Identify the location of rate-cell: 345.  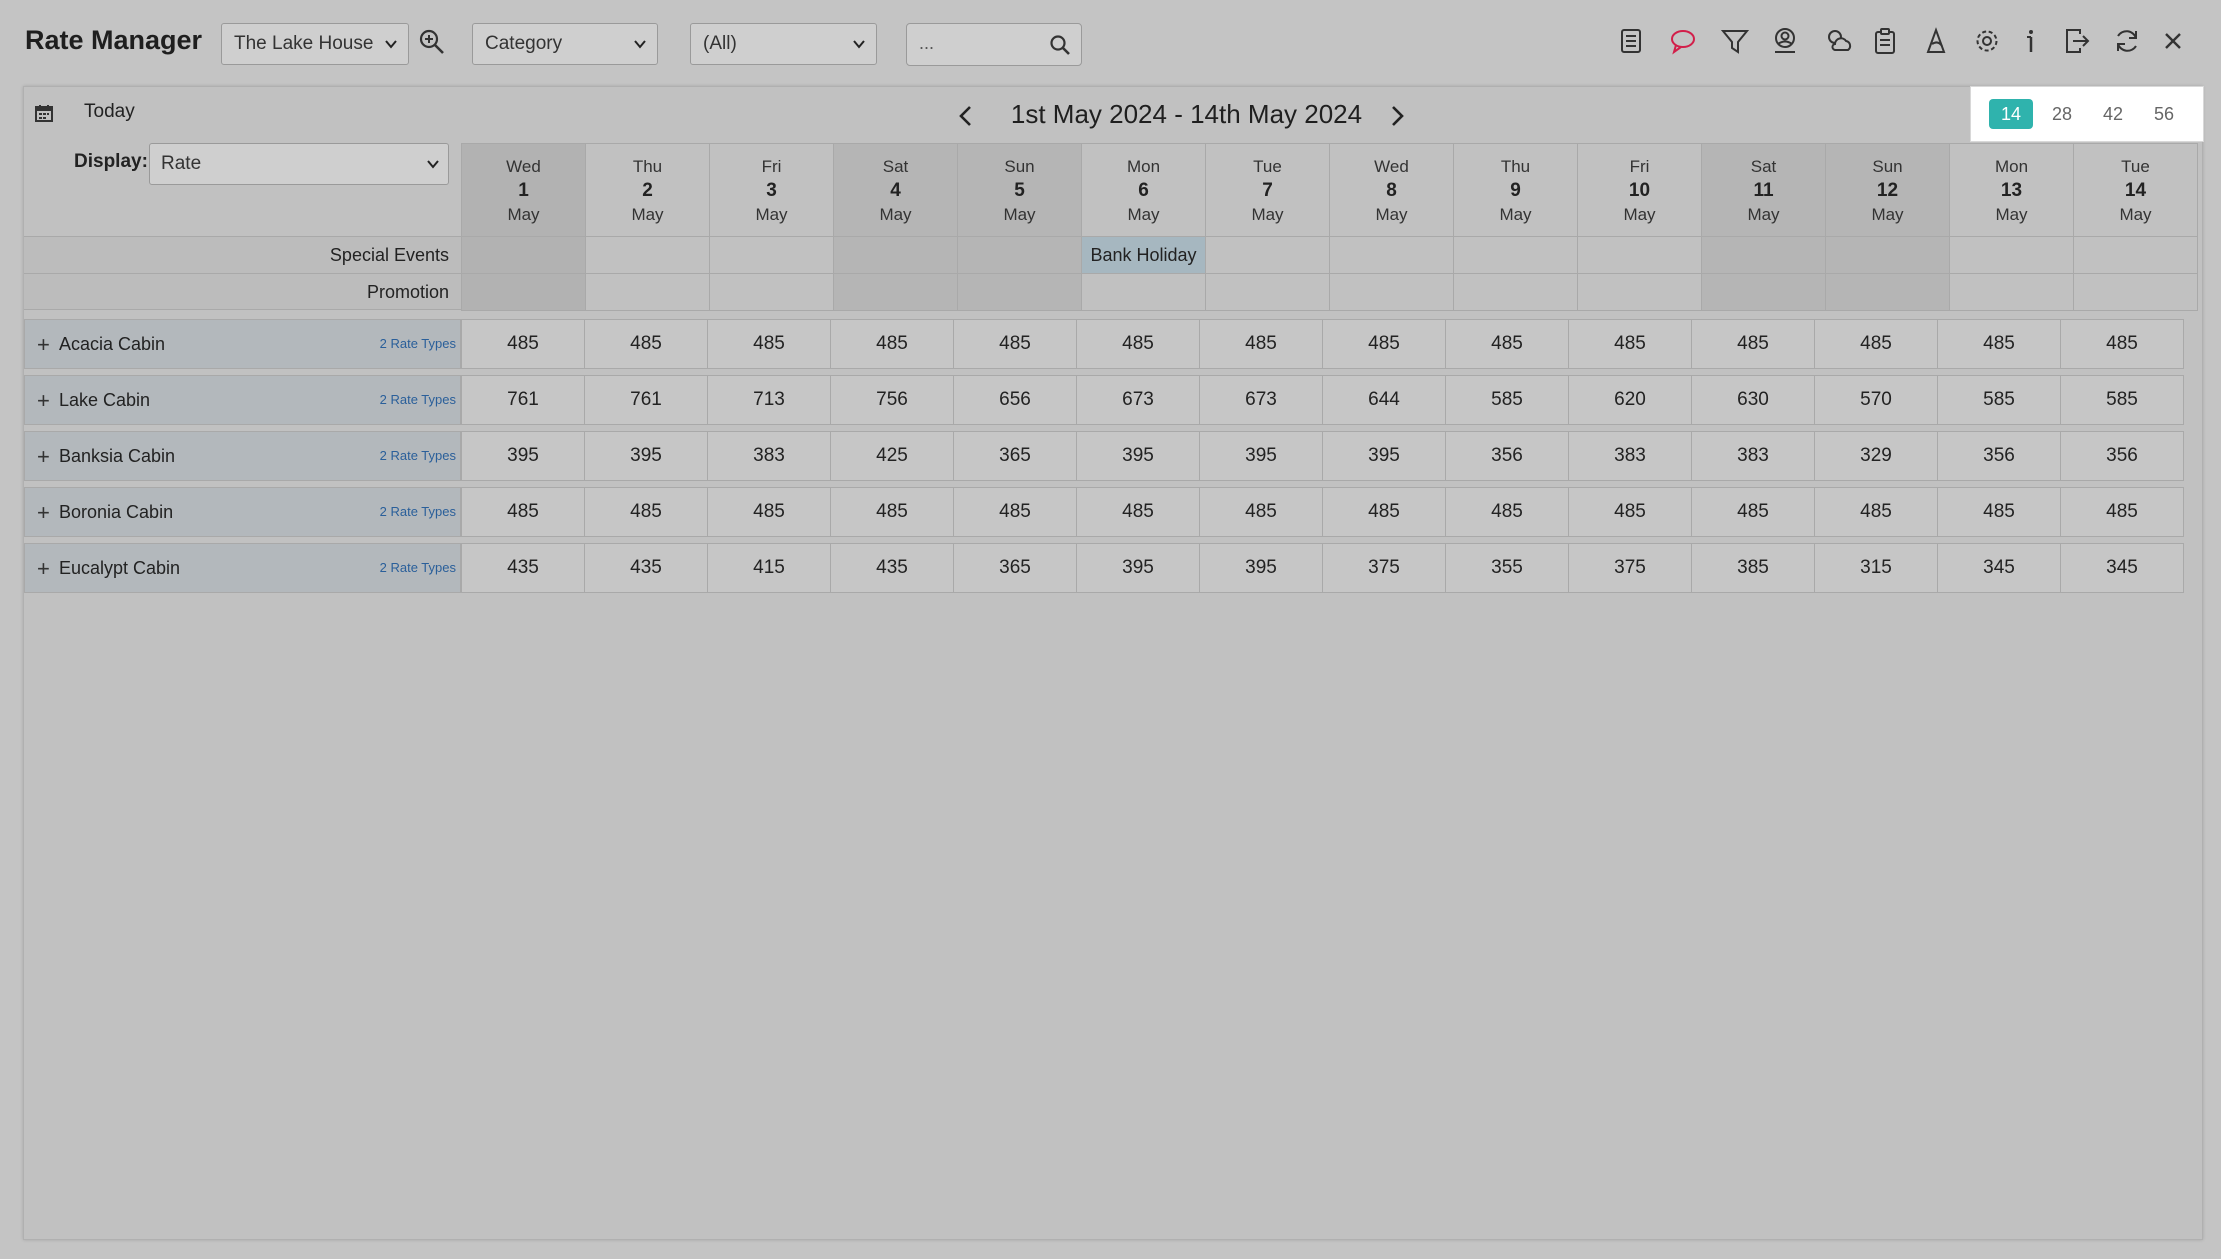
(2122, 568).